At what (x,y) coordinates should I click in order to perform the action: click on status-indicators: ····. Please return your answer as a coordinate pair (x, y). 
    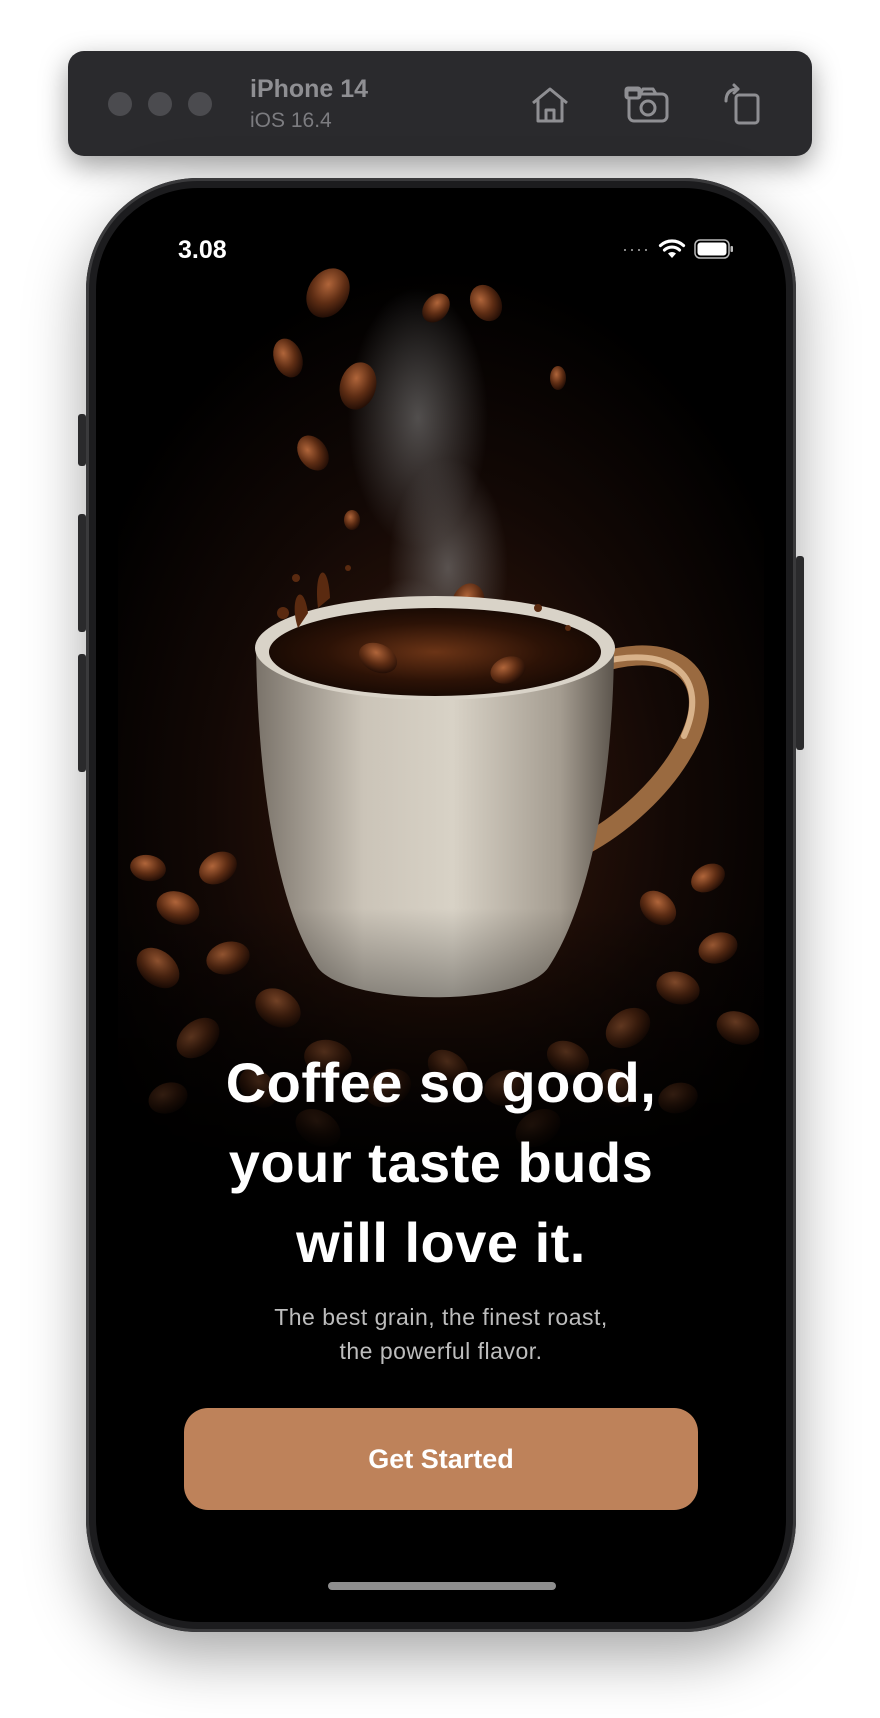
    Looking at the image, I should click on (678, 249).